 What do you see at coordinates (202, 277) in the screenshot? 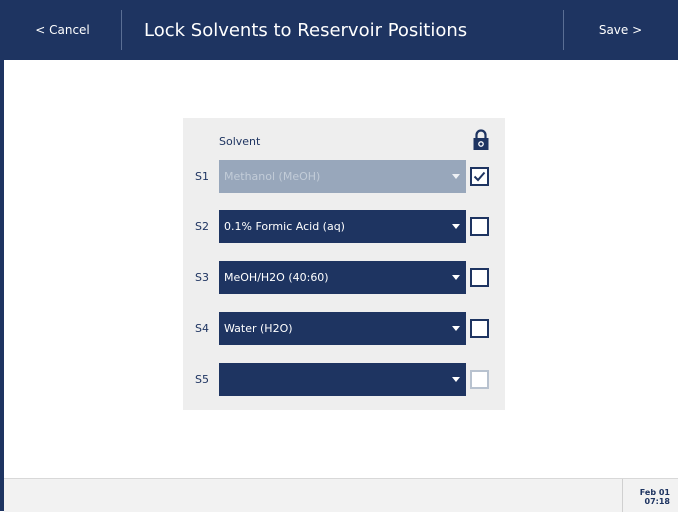
I see `reservoir-label: S3` at bounding box center [202, 277].